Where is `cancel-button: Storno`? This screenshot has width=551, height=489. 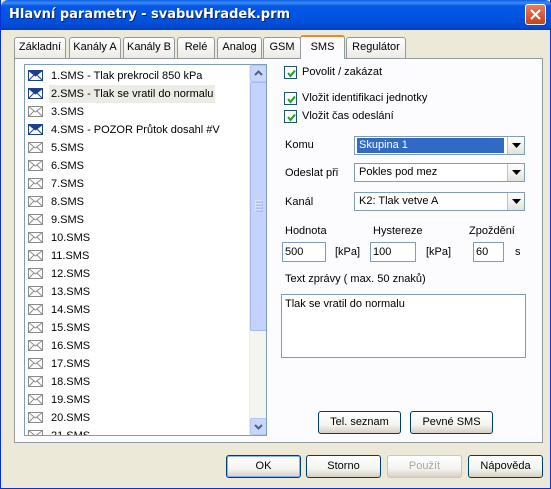
cancel-button: Storno is located at coordinates (343, 466).